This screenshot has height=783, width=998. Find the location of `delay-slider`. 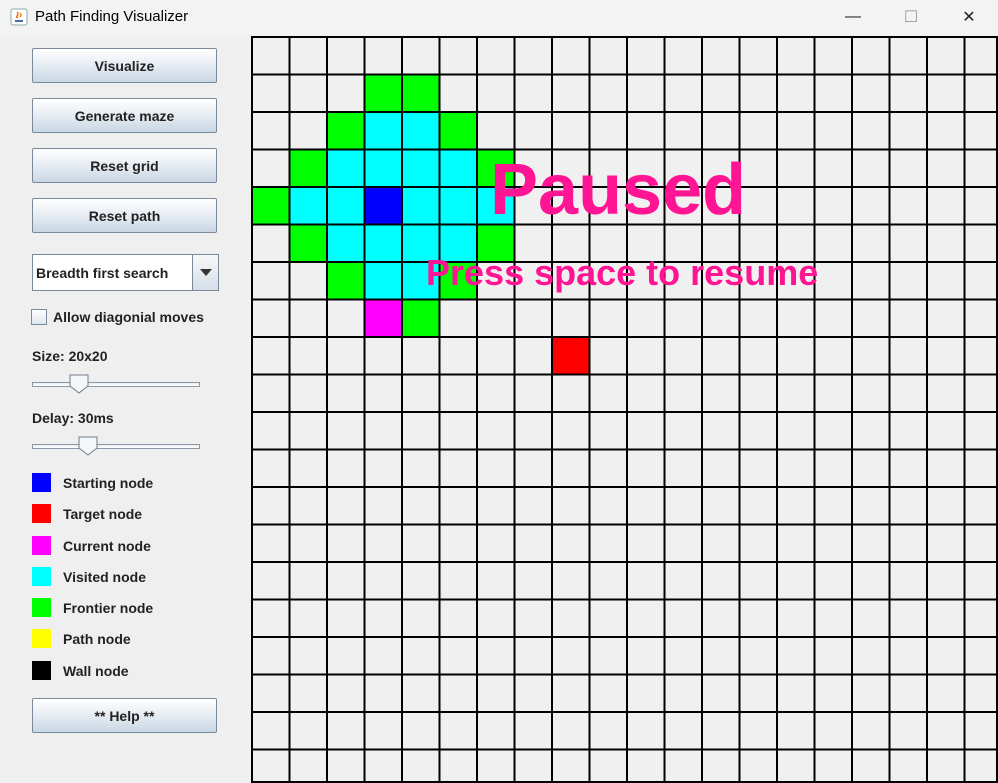

delay-slider is located at coordinates (116, 446).